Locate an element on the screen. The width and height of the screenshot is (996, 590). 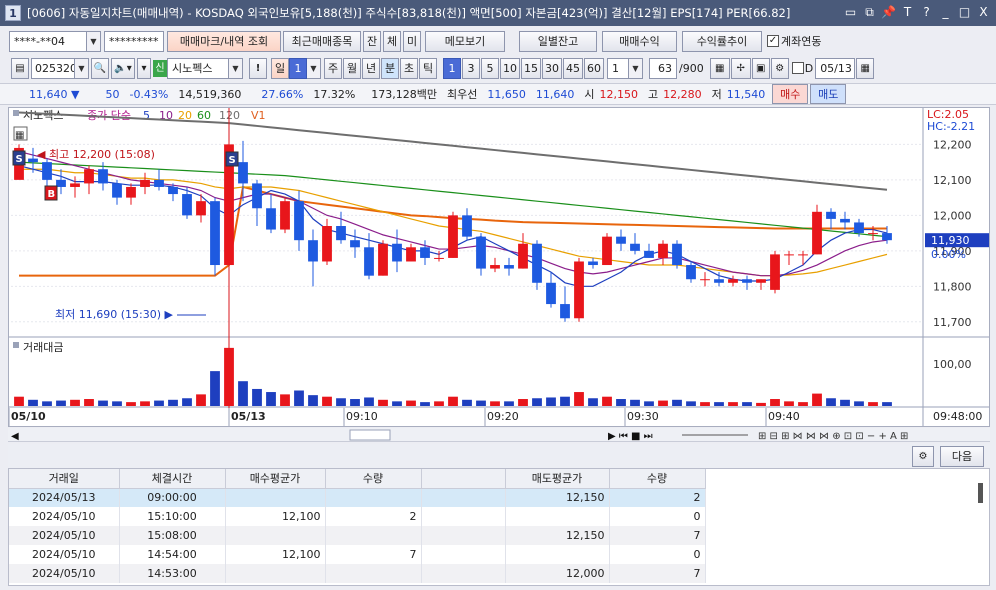
chart-scroll-bar: ◀ ▶ ⏮ ■ ⏭ ⊞ ⊟ ⊞ ⋈ ⋈ ⋈ ⊕ ⊡ ⊡ − + A ⊞ is located at coordinates (499, 435).